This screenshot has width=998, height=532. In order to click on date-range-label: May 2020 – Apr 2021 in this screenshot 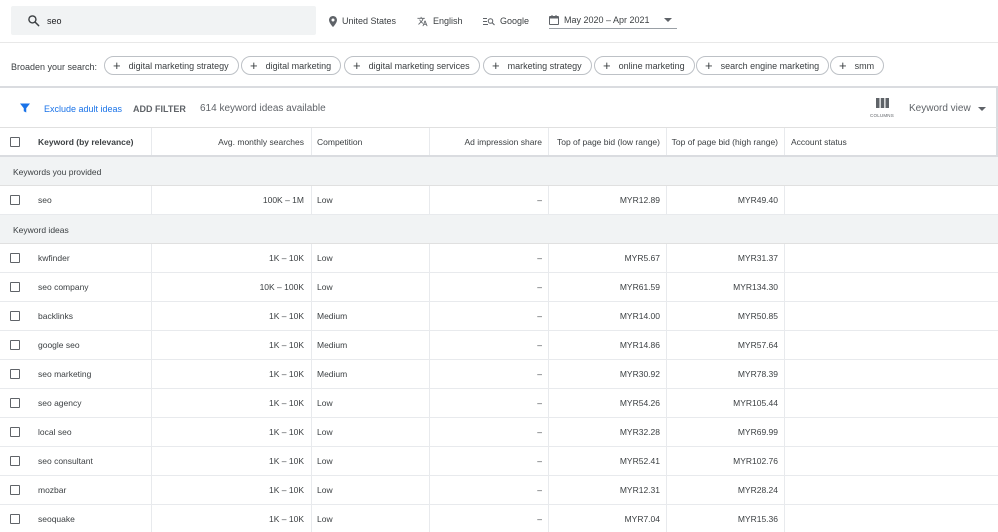, I will do `click(607, 19)`.